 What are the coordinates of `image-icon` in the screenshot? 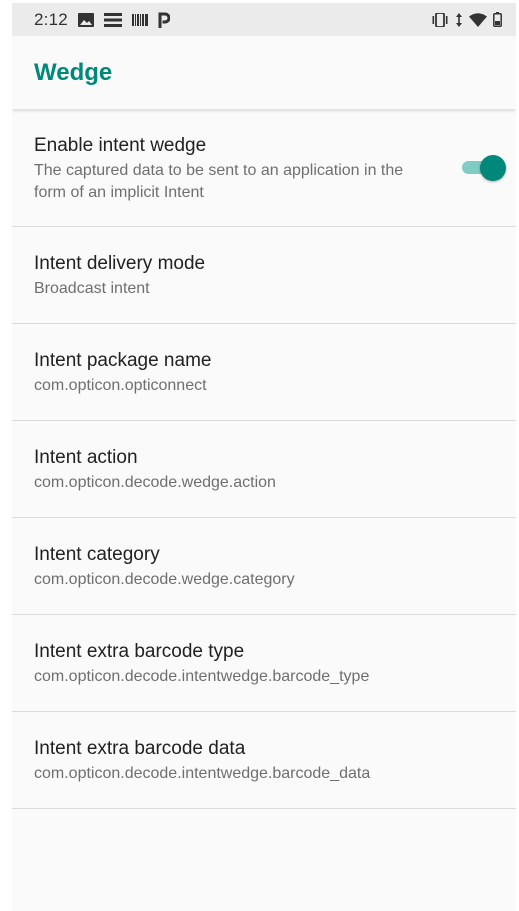 It's located at (85, 19).